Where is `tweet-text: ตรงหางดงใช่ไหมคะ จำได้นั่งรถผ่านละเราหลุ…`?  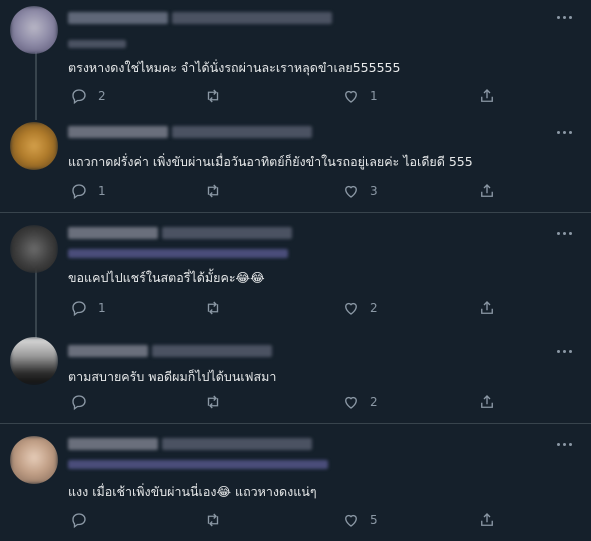 tweet-text: ตรงหางดงใช่ไหมคะ จำได้นั่งรถผ่านละเราหลุ… is located at coordinates (234, 67).